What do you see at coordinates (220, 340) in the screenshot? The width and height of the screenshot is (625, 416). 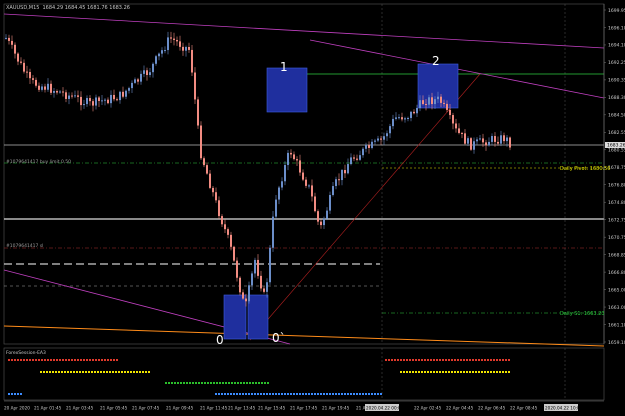 I see `box-0-label: 0` at bounding box center [220, 340].